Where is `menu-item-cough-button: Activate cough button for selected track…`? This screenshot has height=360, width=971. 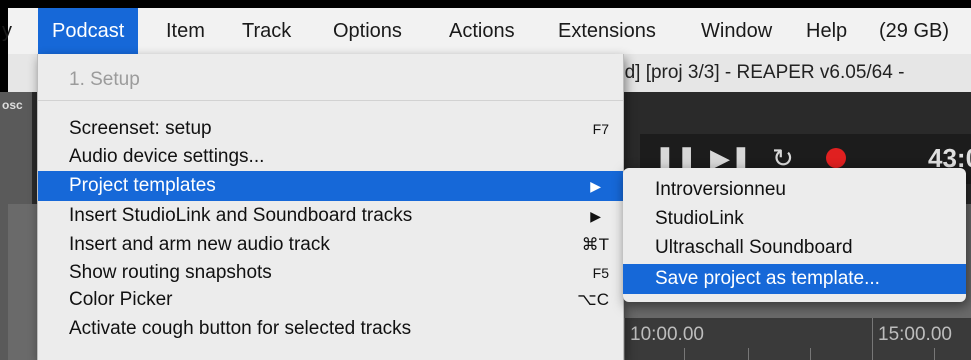
menu-item-cough-button: Activate cough button for selected track… is located at coordinates (330, 329).